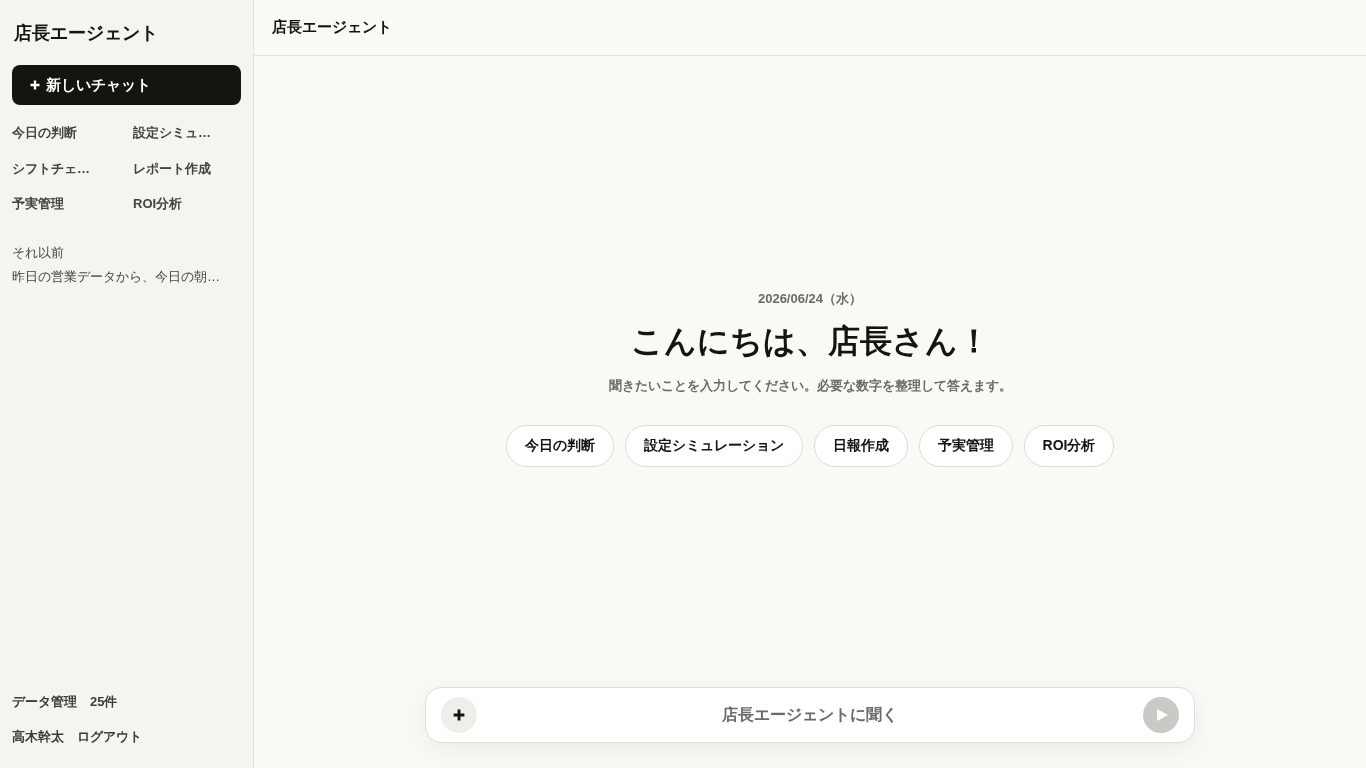  What do you see at coordinates (104, 702) in the screenshot?
I see `data-count: 25件` at bounding box center [104, 702].